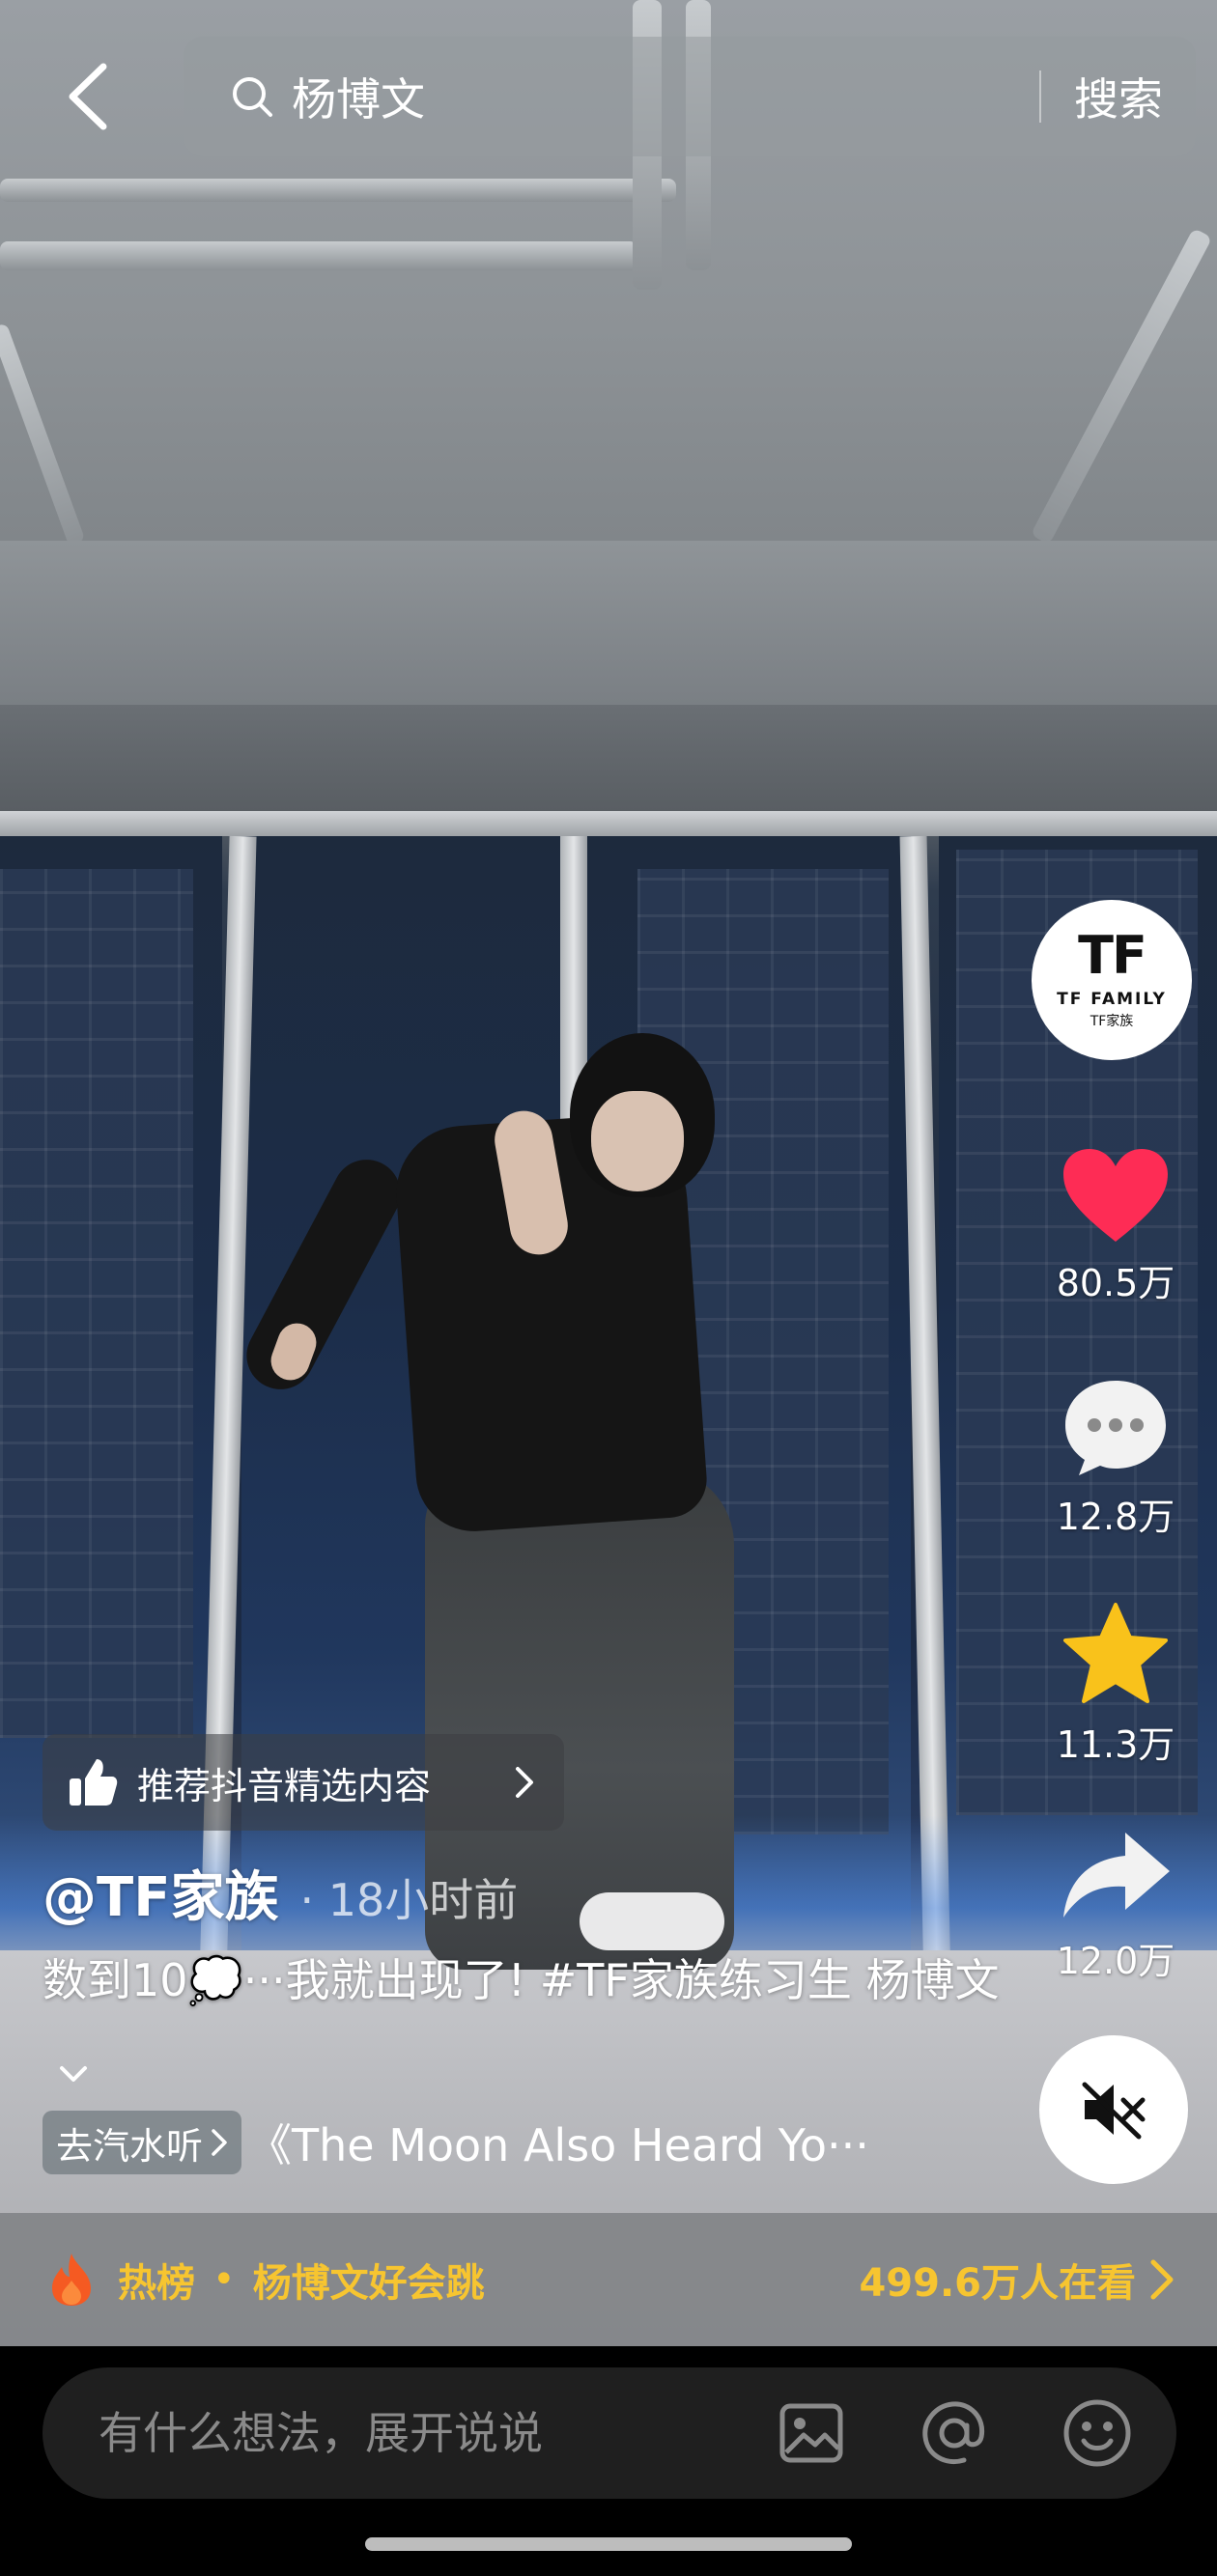 This screenshot has height=2576, width=1217. Describe the element at coordinates (608, 2280) in the screenshot. I see `hot-list-bar: 热榜 • 杨博文好会跳 499.6万人在看` at that location.